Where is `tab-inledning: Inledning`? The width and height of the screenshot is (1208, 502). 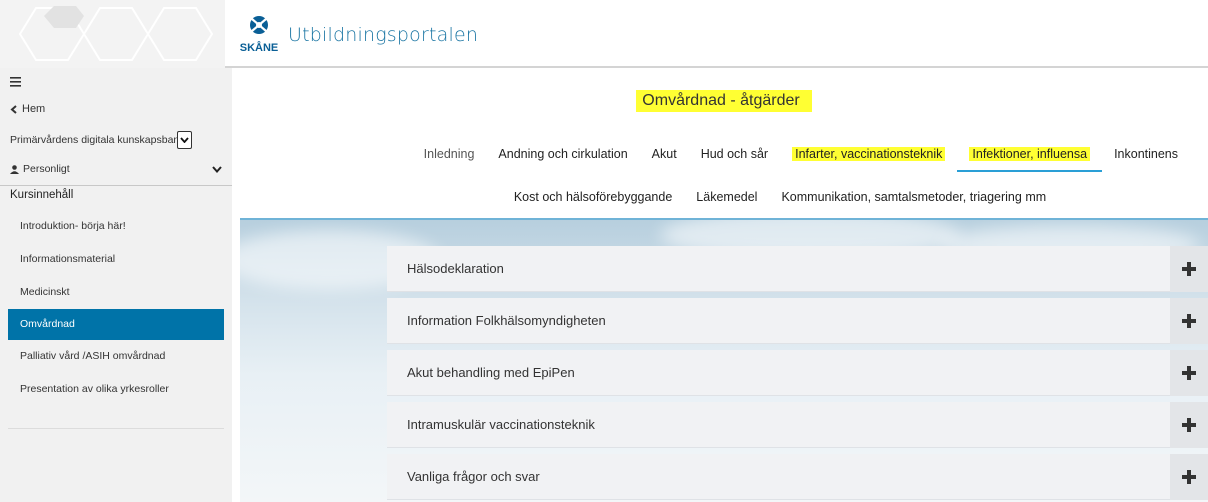 tab-inledning: Inledning is located at coordinates (449, 155).